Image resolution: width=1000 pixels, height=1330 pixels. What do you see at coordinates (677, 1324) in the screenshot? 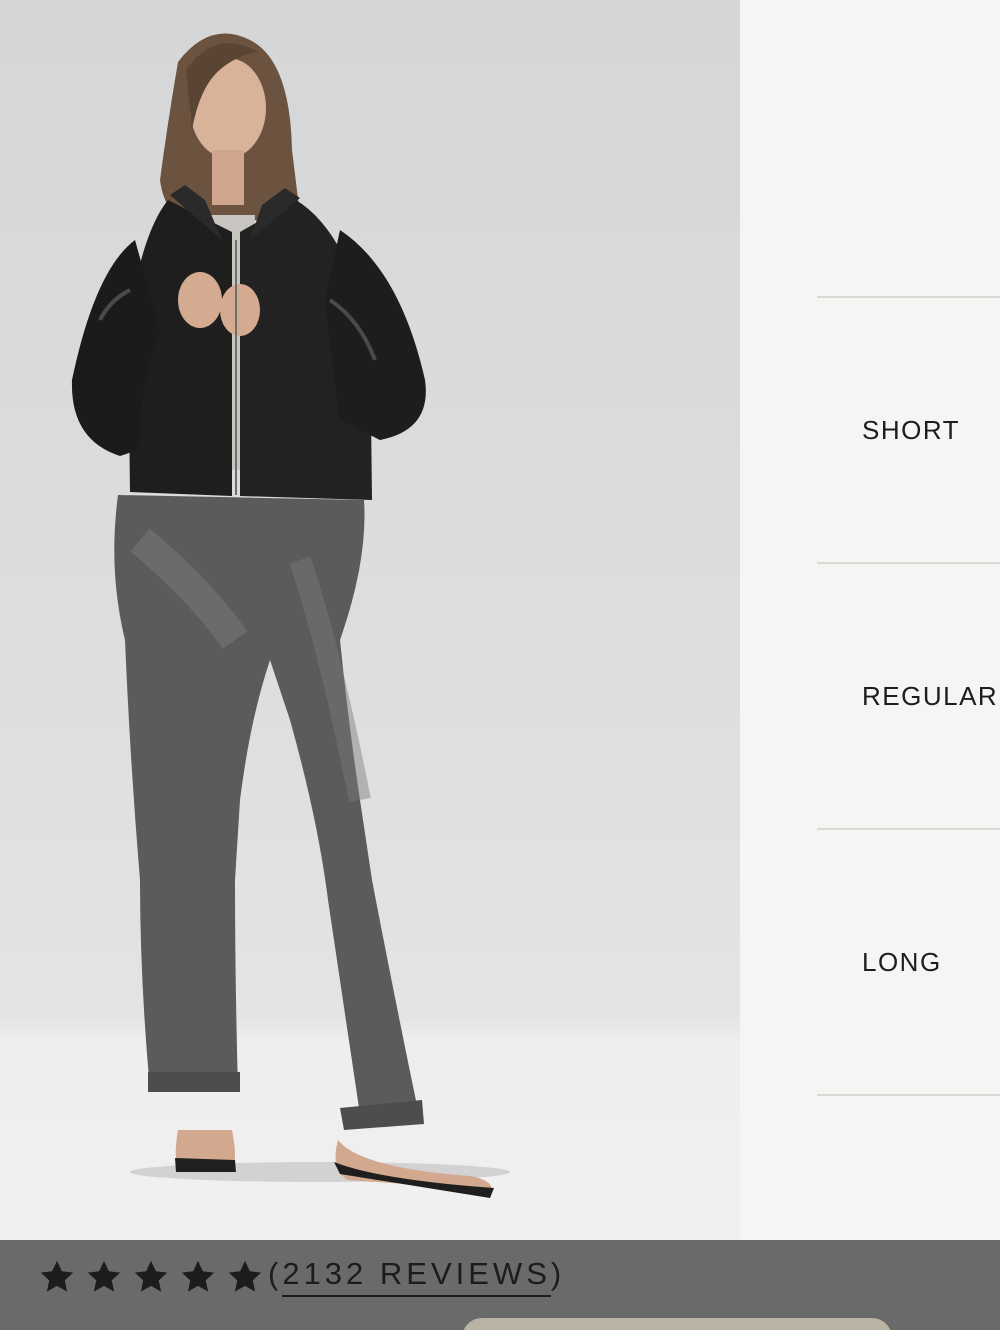
I see `bottom-button-partial` at bounding box center [677, 1324].